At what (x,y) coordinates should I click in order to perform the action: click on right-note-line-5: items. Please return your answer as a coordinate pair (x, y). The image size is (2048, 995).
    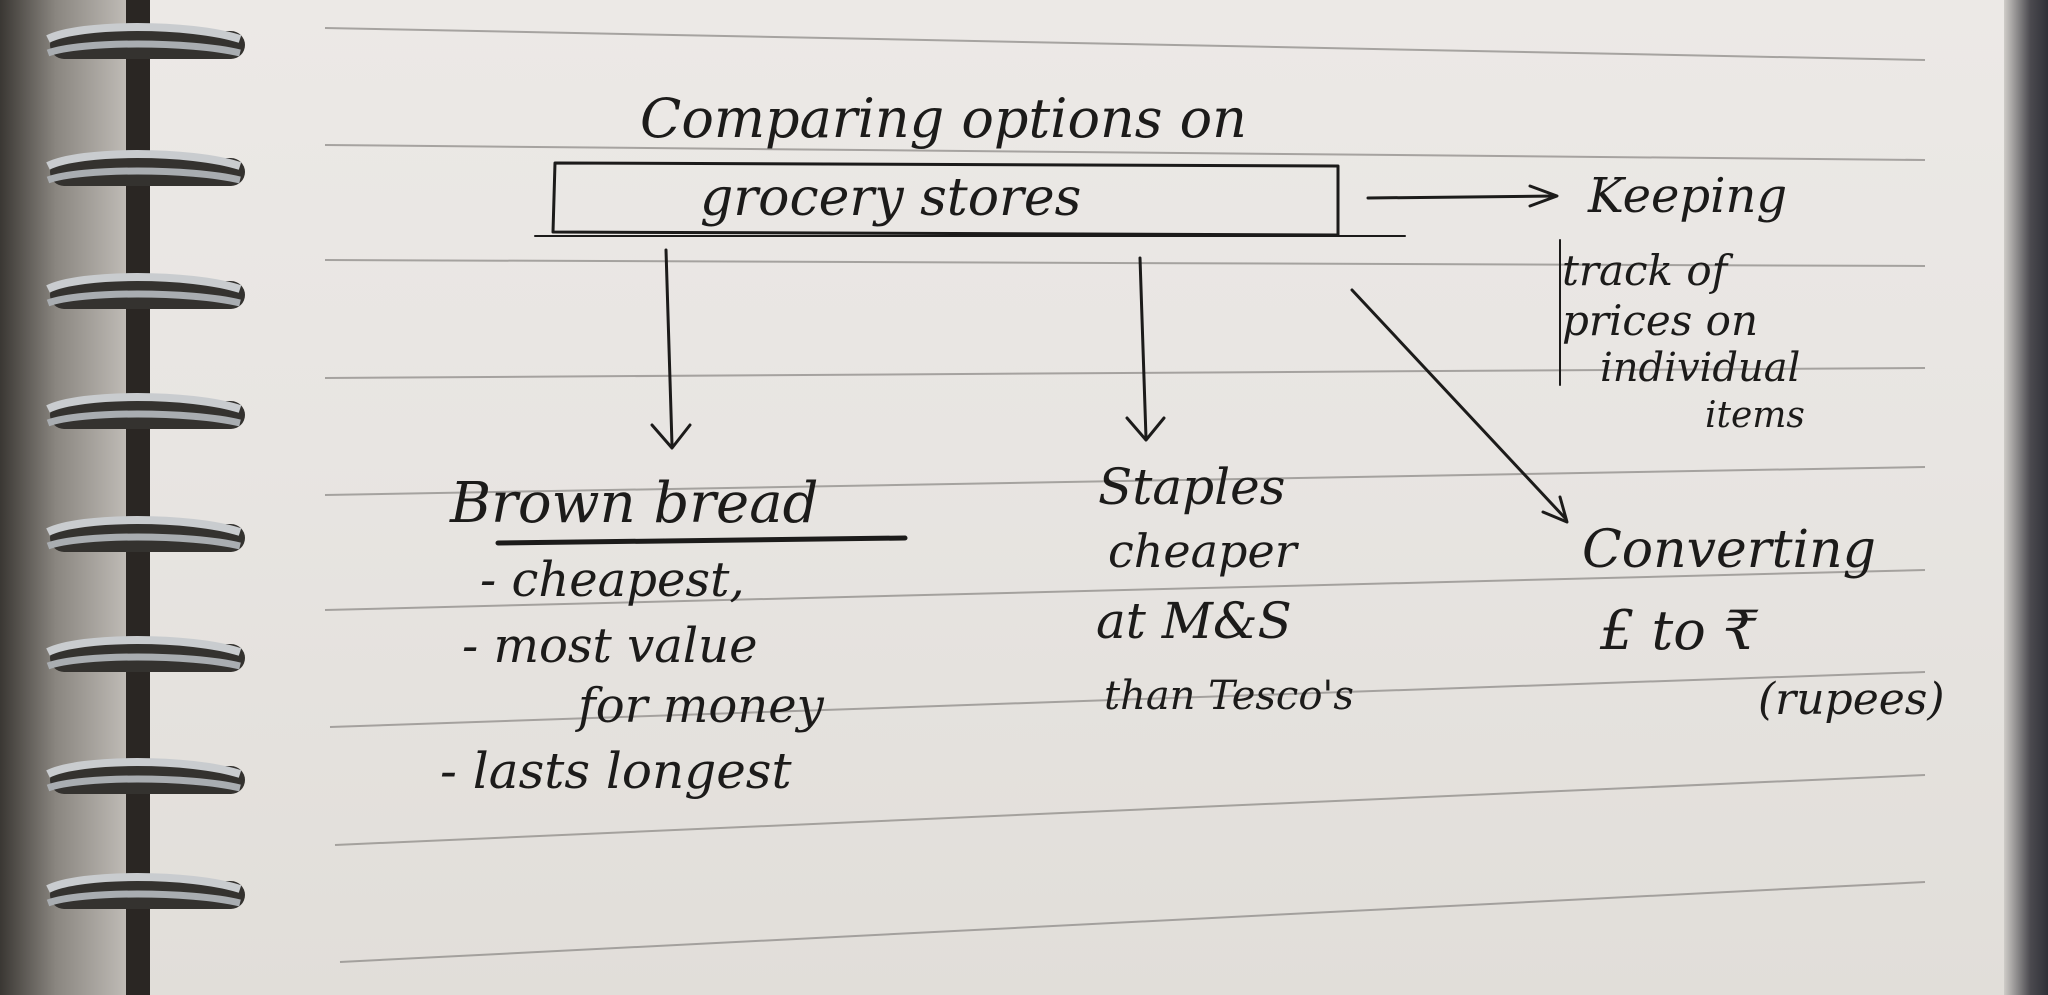
    Looking at the image, I should click on (1755, 415).